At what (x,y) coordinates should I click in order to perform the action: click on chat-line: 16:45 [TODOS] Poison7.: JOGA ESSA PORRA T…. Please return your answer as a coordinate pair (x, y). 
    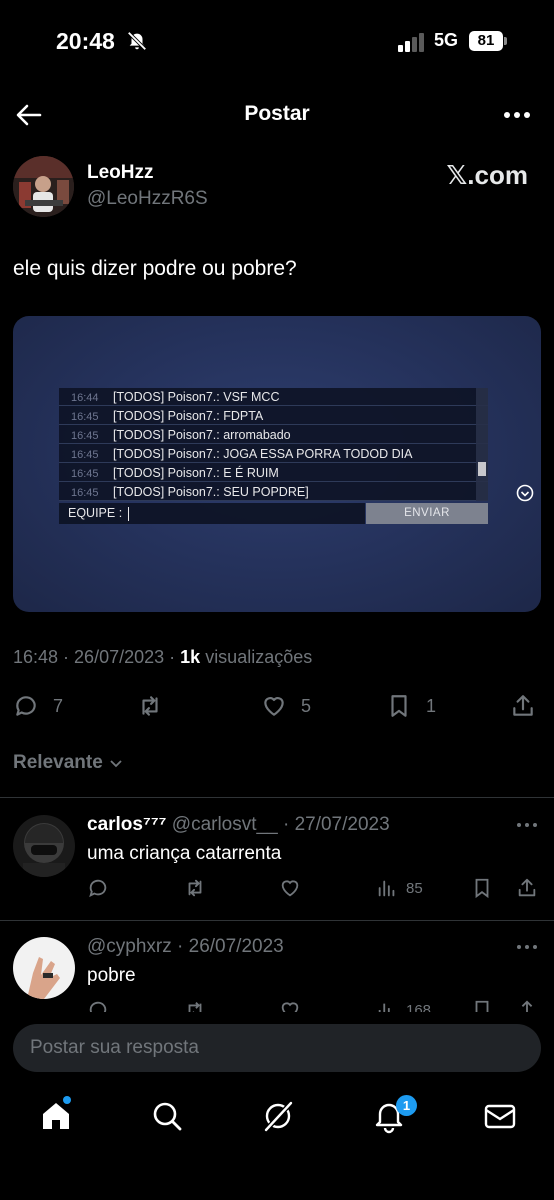
    Looking at the image, I should click on (273, 454).